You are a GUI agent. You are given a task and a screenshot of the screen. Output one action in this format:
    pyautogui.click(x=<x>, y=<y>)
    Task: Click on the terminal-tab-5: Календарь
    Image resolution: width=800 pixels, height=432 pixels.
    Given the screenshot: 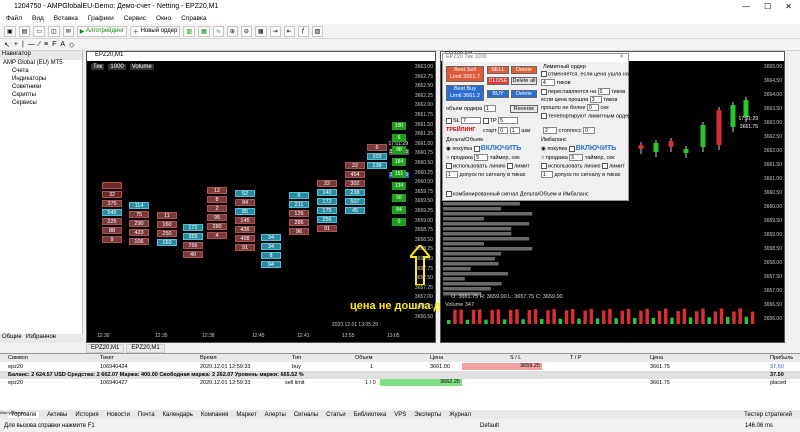 What is the action you would take?
    pyautogui.click(x=178, y=415)
    